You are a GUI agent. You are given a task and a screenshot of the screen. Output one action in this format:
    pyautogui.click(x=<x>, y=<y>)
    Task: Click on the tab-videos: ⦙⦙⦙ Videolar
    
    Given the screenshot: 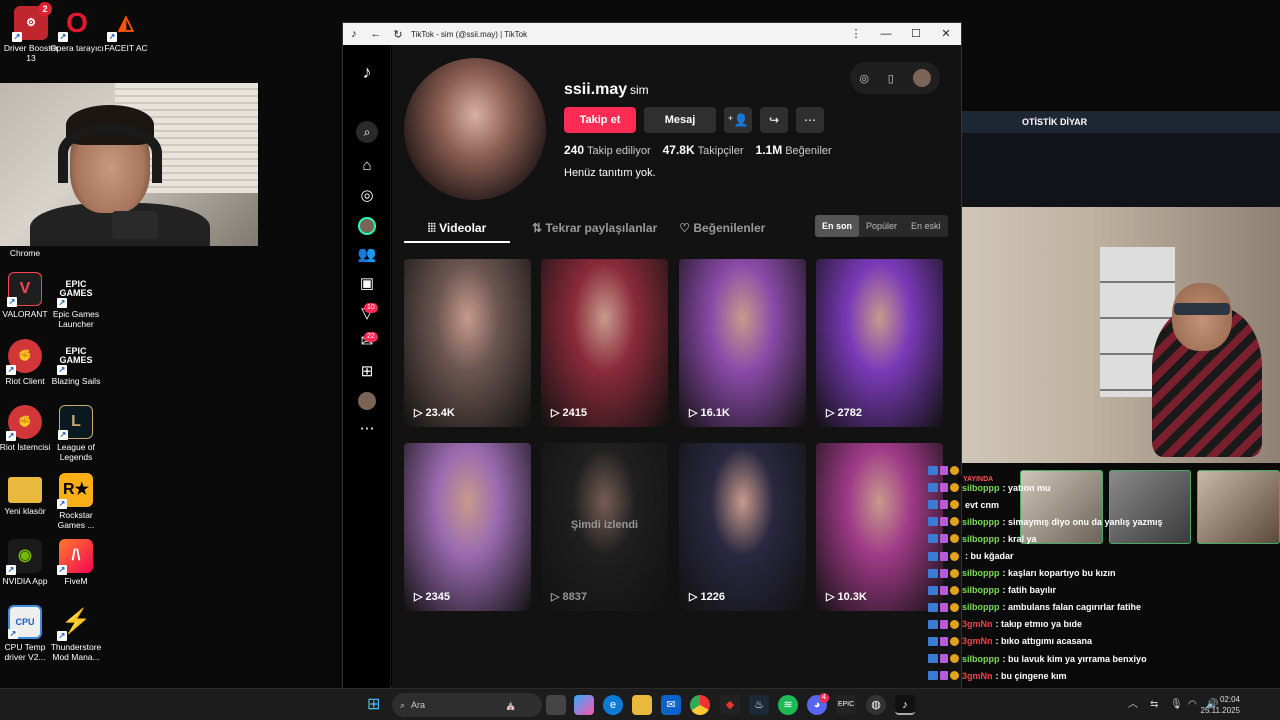 What is the action you would take?
    pyautogui.click(x=457, y=230)
    